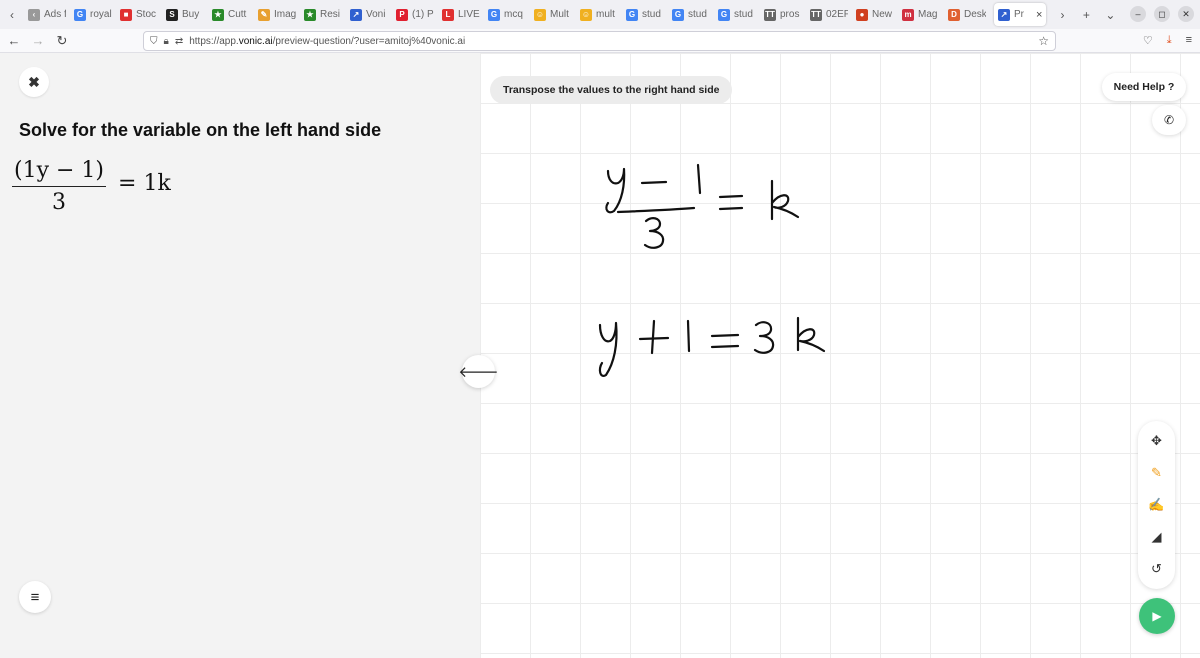  What do you see at coordinates (34, 14) in the screenshot?
I see `ads-icon: ‹` at bounding box center [34, 14].